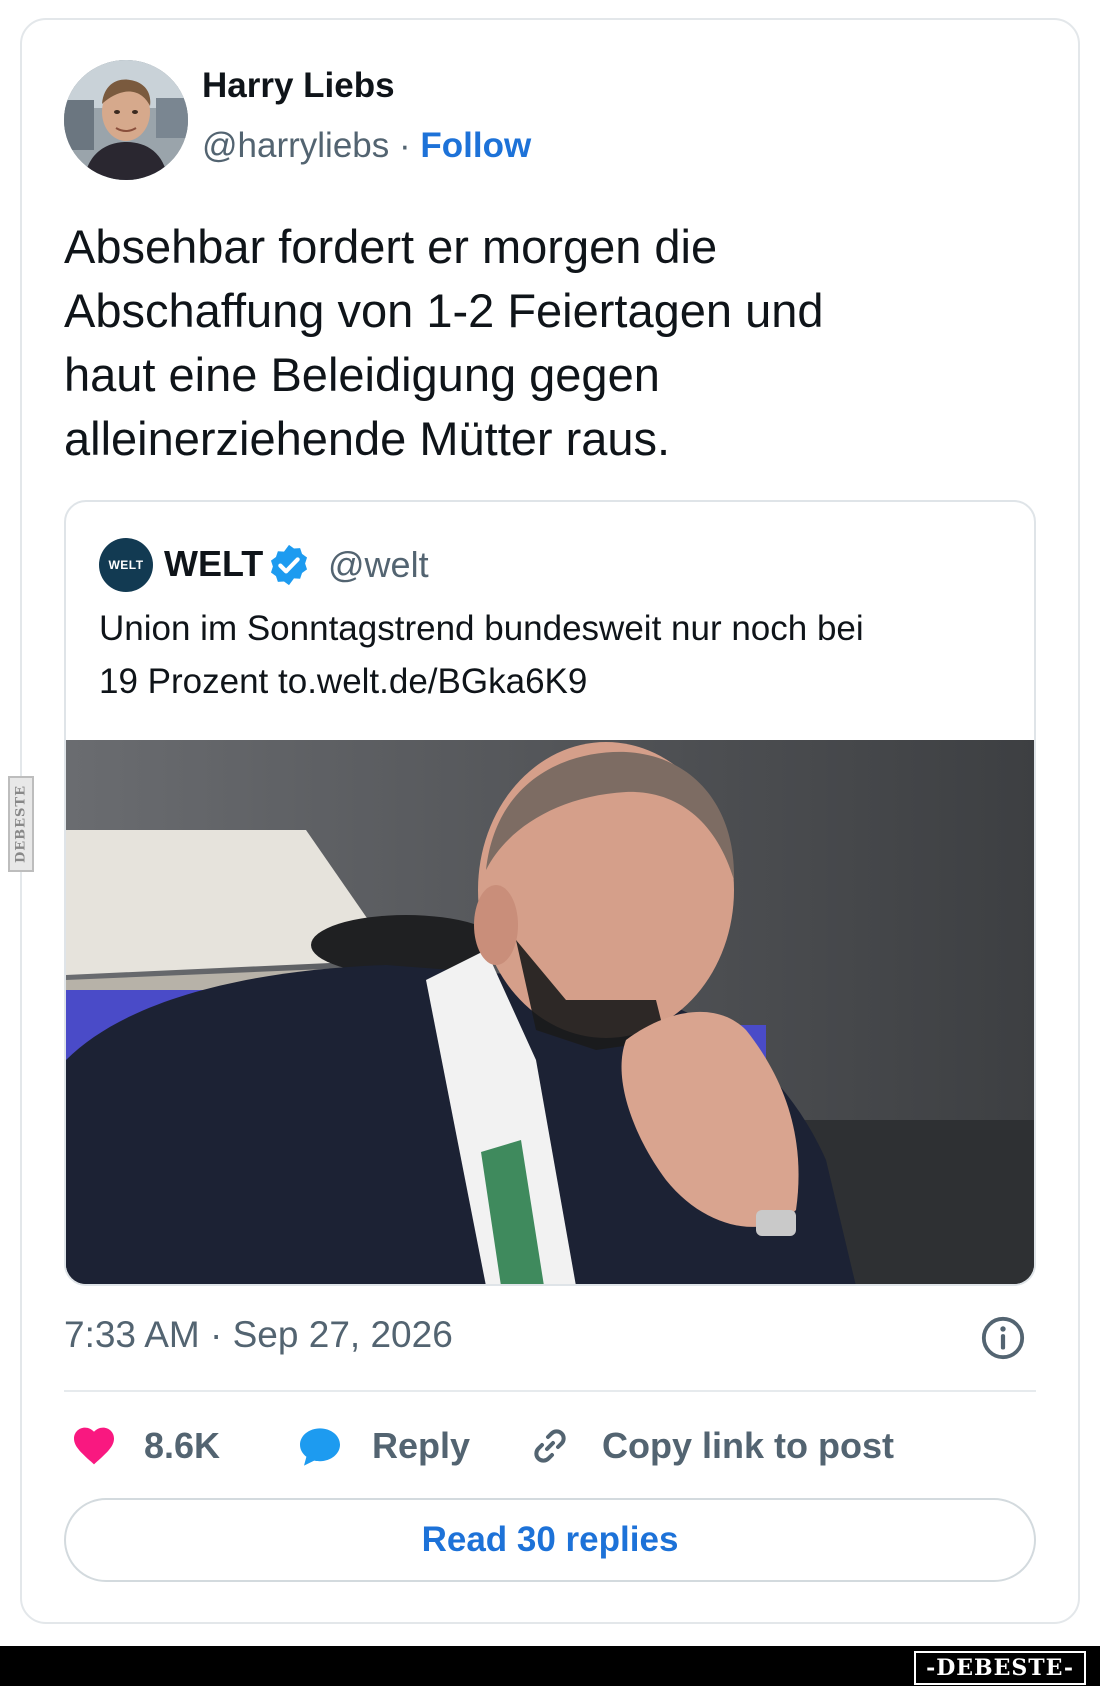 The width and height of the screenshot is (1100, 1686). What do you see at coordinates (550, 1391) in the screenshot?
I see `divider` at bounding box center [550, 1391].